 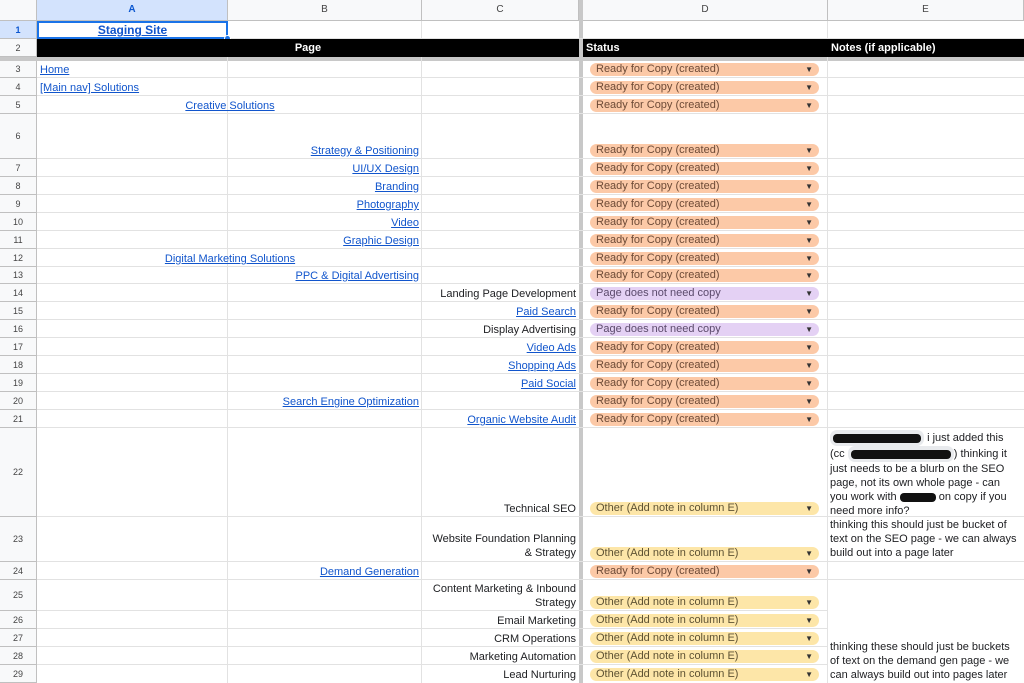 I want to click on row-header: 19, so click(x=18, y=383).